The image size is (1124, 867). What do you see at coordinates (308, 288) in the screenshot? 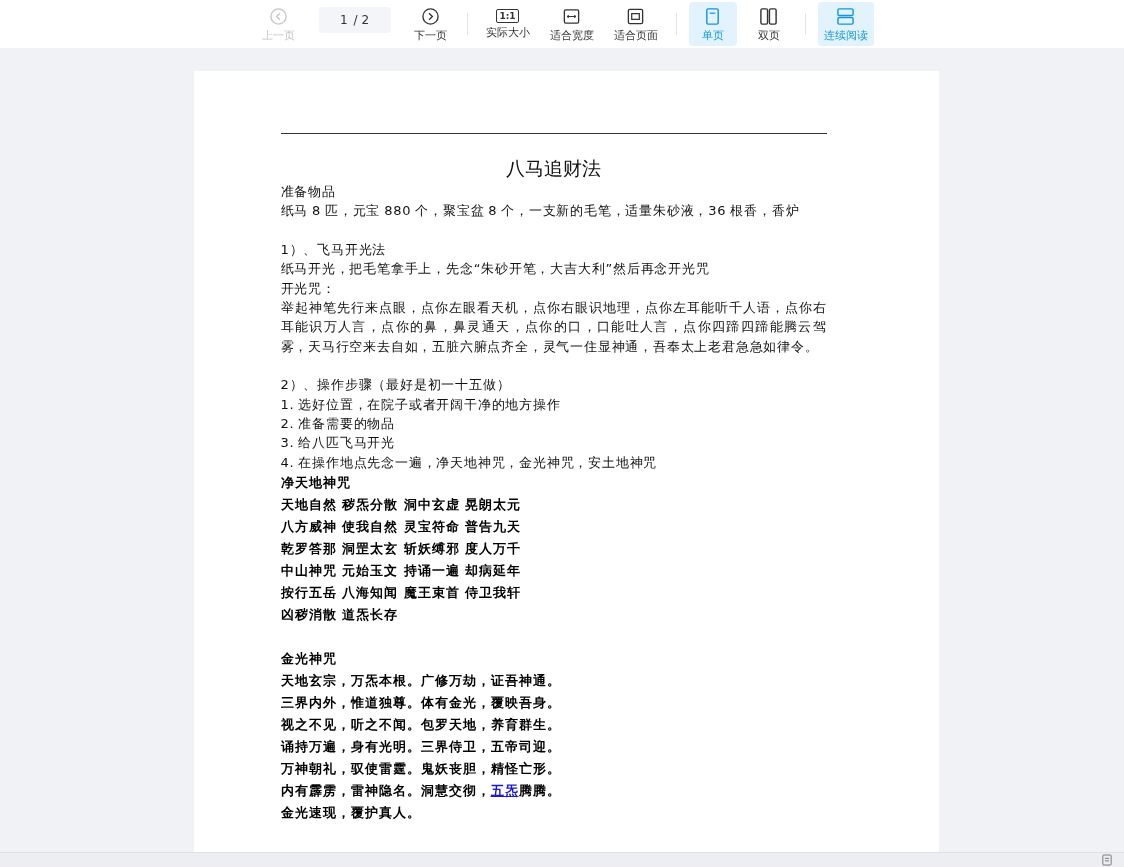
I see `text-line: 开光咒：` at bounding box center [308, 288].